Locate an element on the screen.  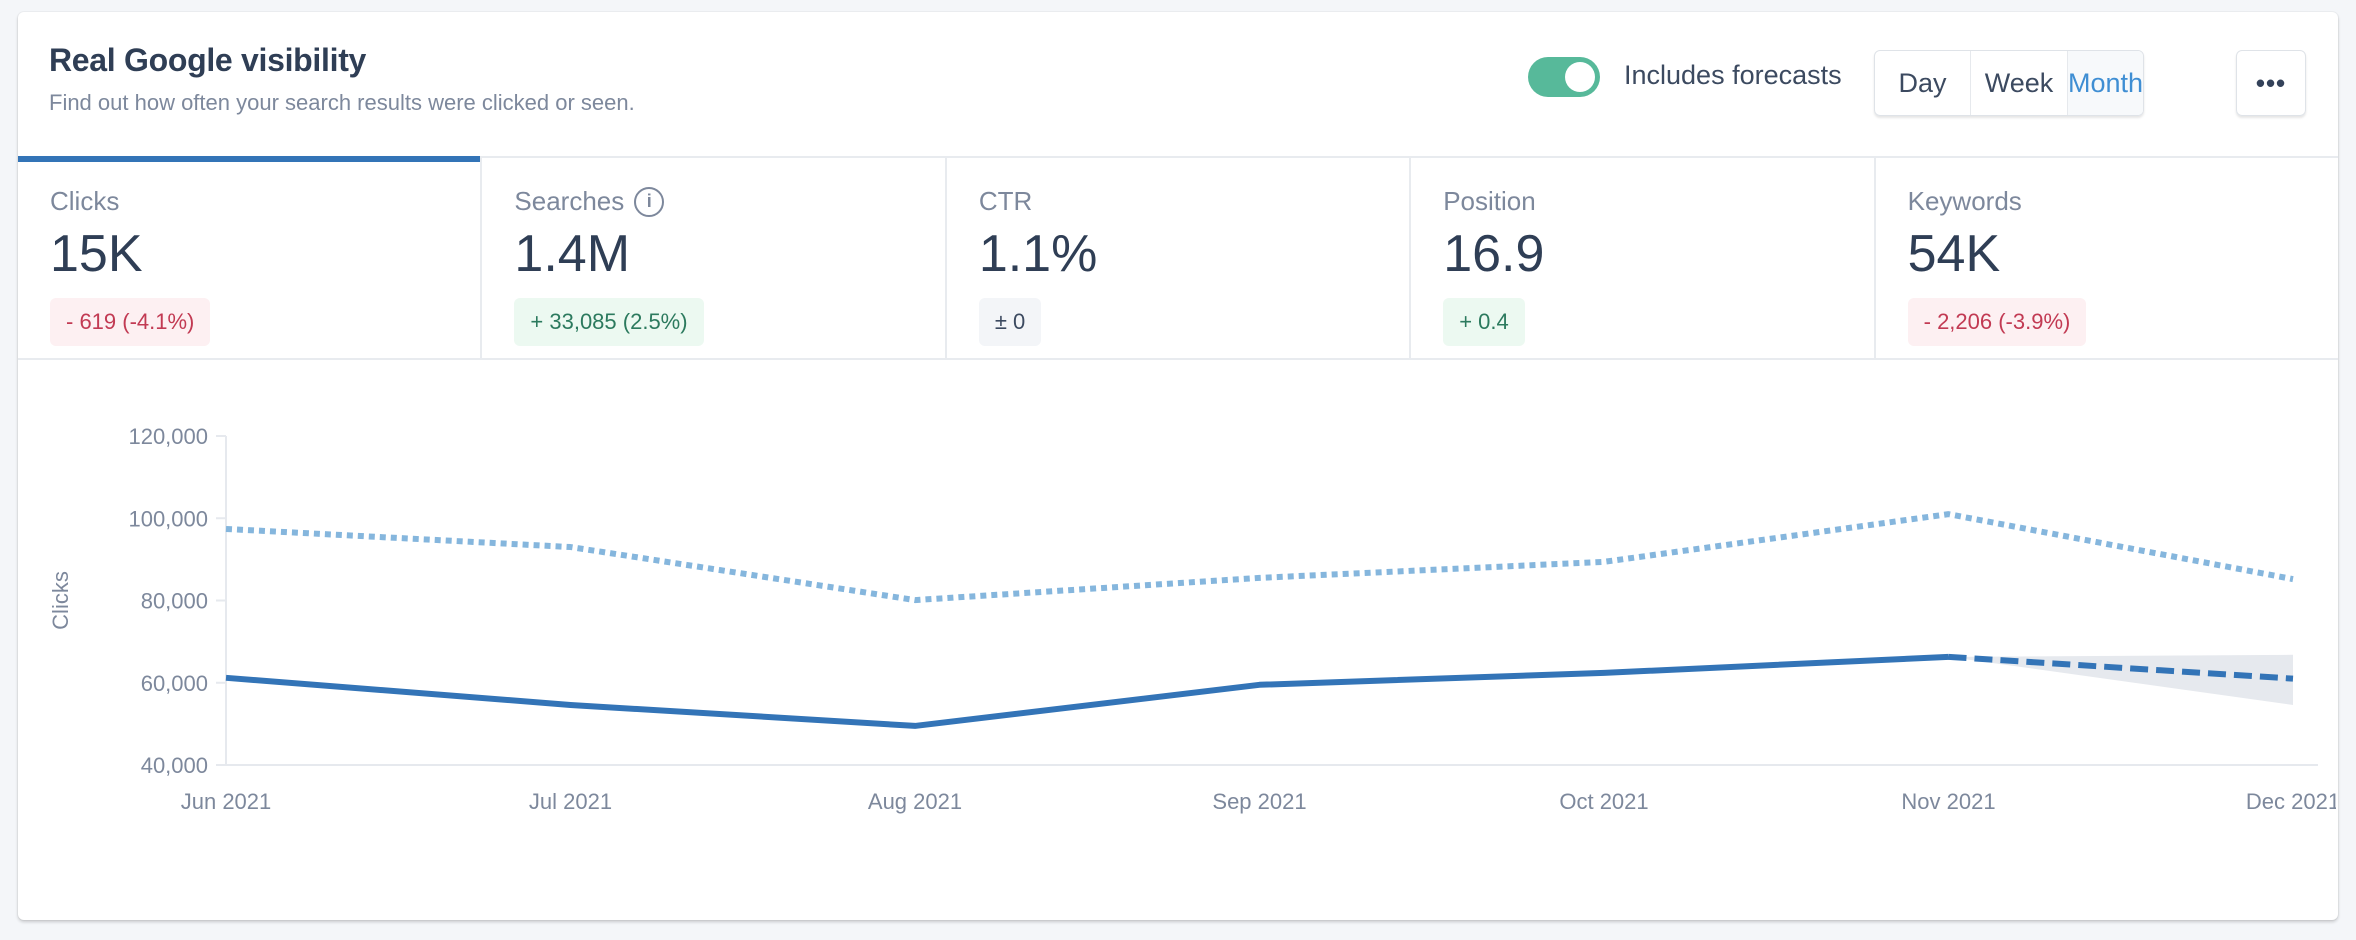
metric-label-text: Keywords is located at coordinates (1964, 201).